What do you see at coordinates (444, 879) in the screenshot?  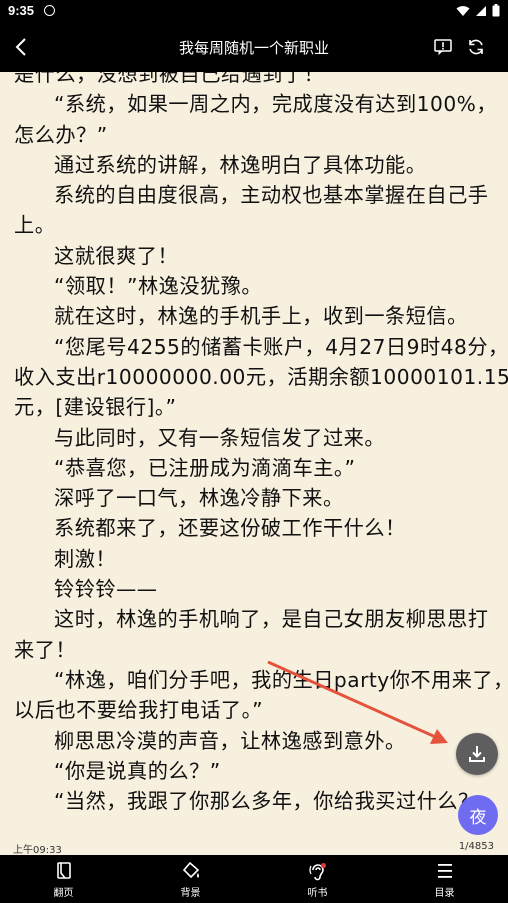 I see `nav-catalog: 目录` at bounding box center [444, 879].